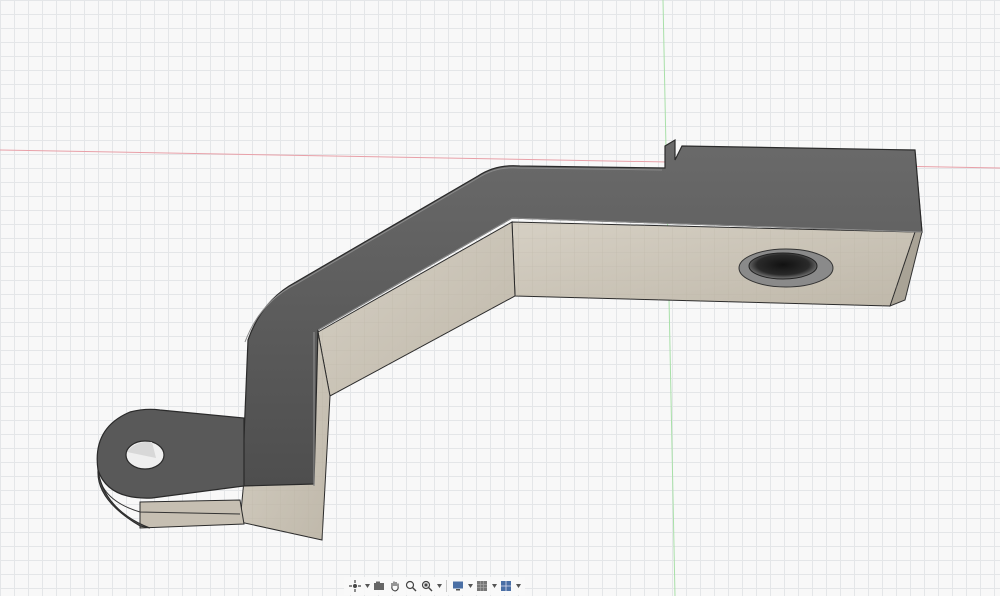 This screenshot has height=596, width=1000. I want to click on zoom-window-icon, so click(427, 586).